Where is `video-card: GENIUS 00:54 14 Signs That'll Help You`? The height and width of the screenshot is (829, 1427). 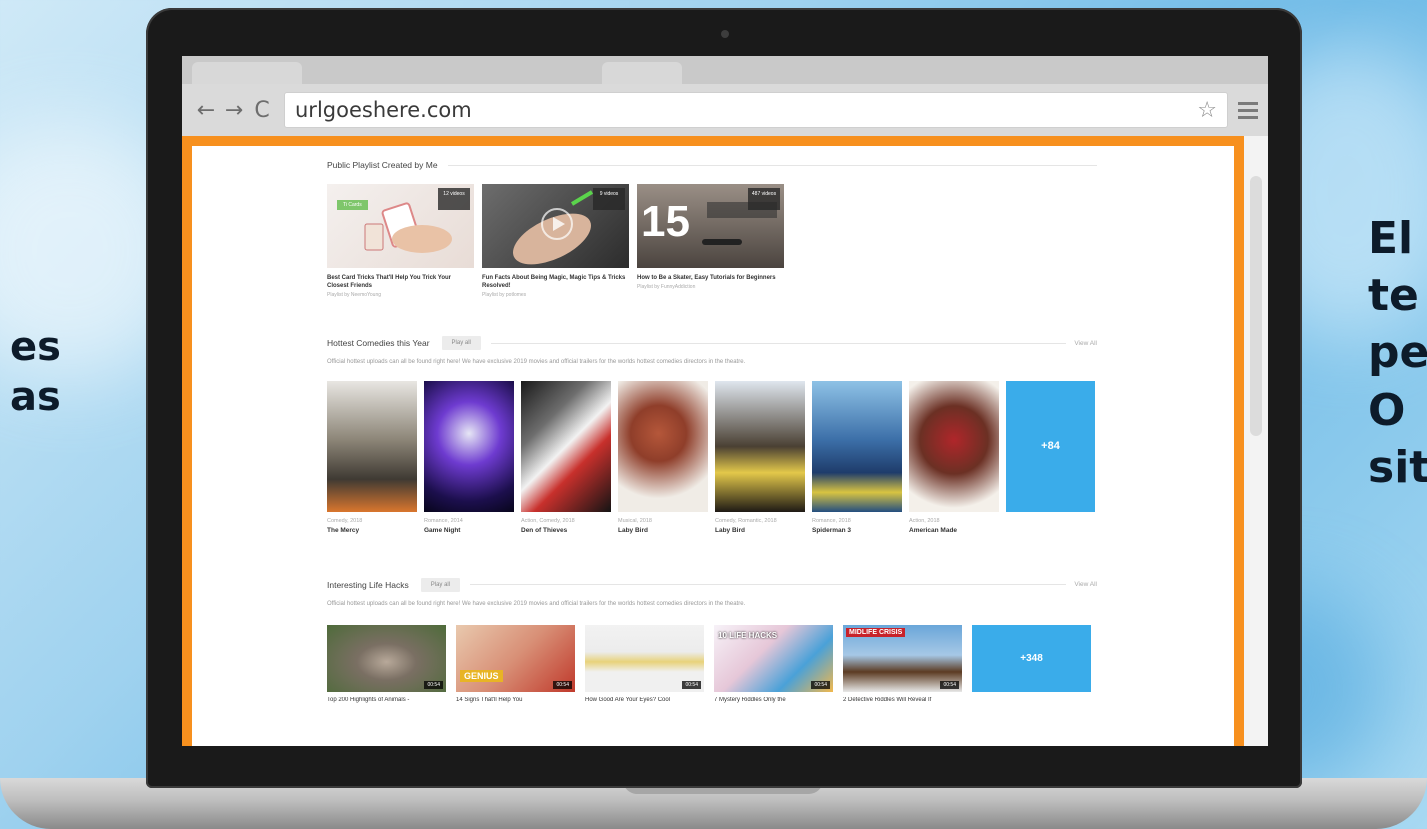 video-card: GENIUS 00:54 14 Signs That'll Help You is located at coordinates (515, 663).